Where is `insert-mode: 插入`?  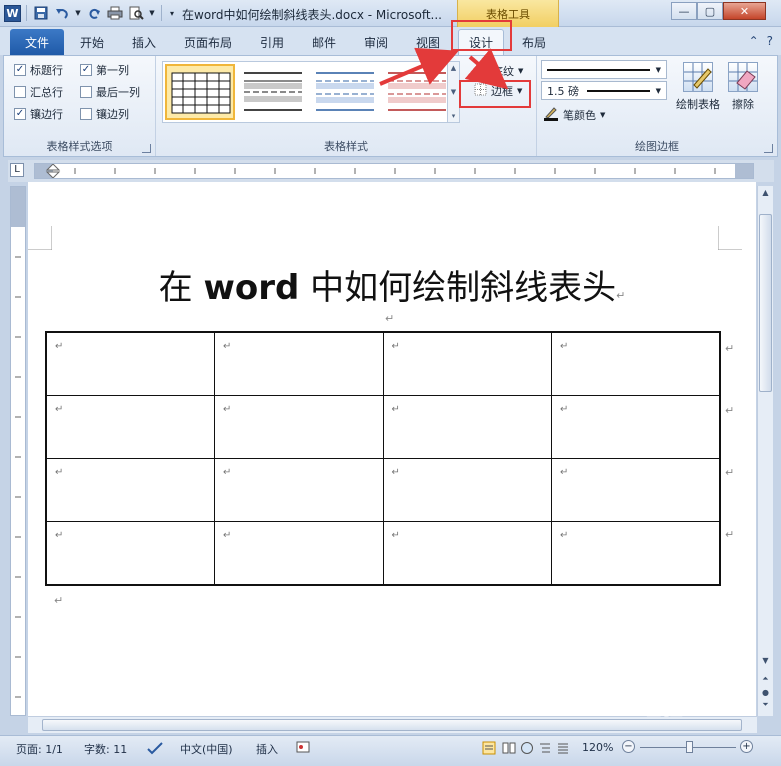
insert-mode: 插入 is located at coordinates (267, 749).